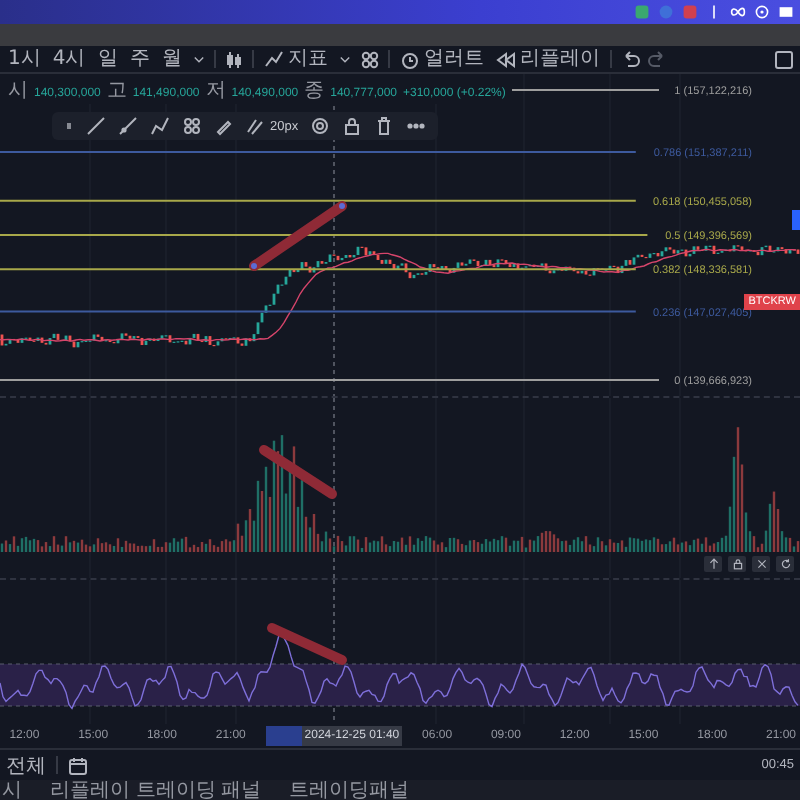 The height and width of the screenshot is (800, 800). I want to click on refresh-button, so click(785, 564).